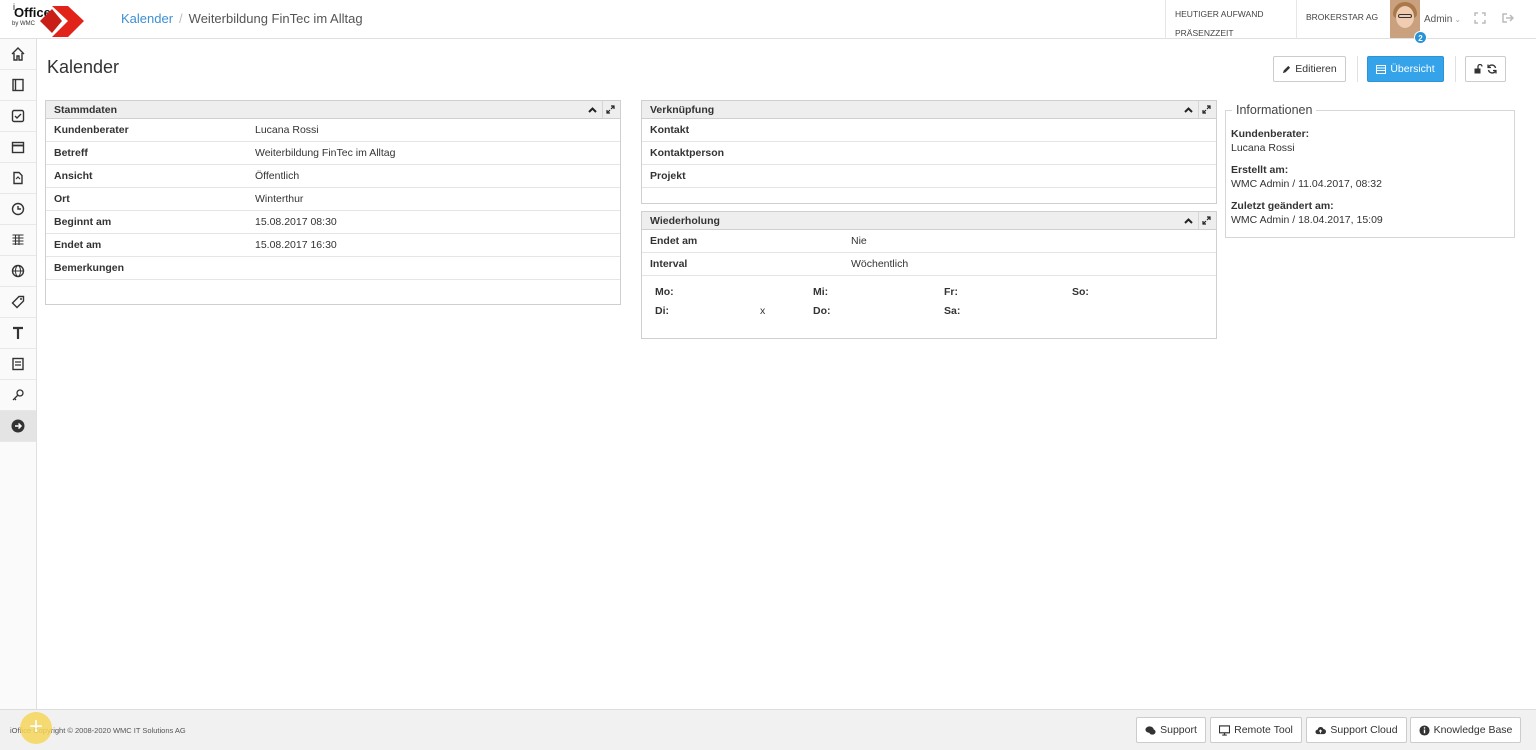  What do you see at coordinates (73, 176) in the screenshot?
I see `row-label: Ansicht` at bounding box center [73, 176].